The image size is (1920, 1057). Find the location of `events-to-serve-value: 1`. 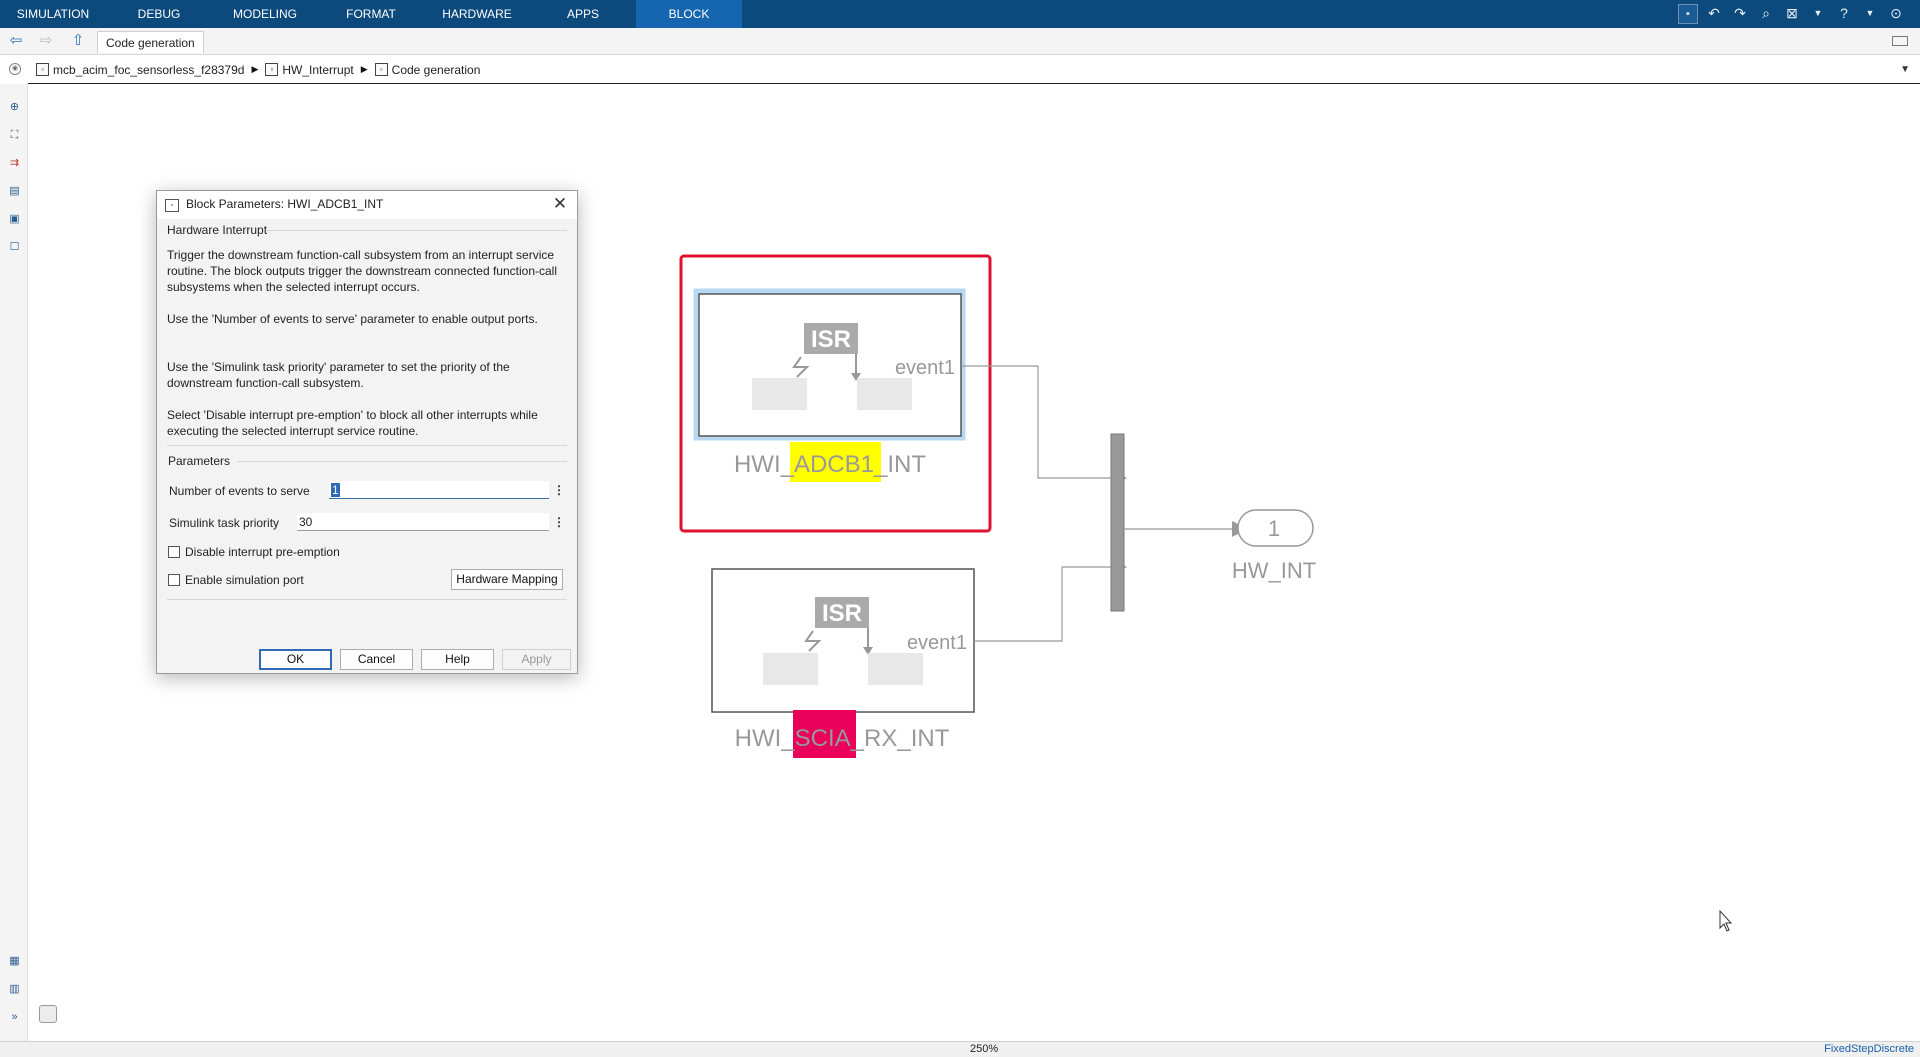

events-to-serve-value: 1 is located at coordinates (335, 490).